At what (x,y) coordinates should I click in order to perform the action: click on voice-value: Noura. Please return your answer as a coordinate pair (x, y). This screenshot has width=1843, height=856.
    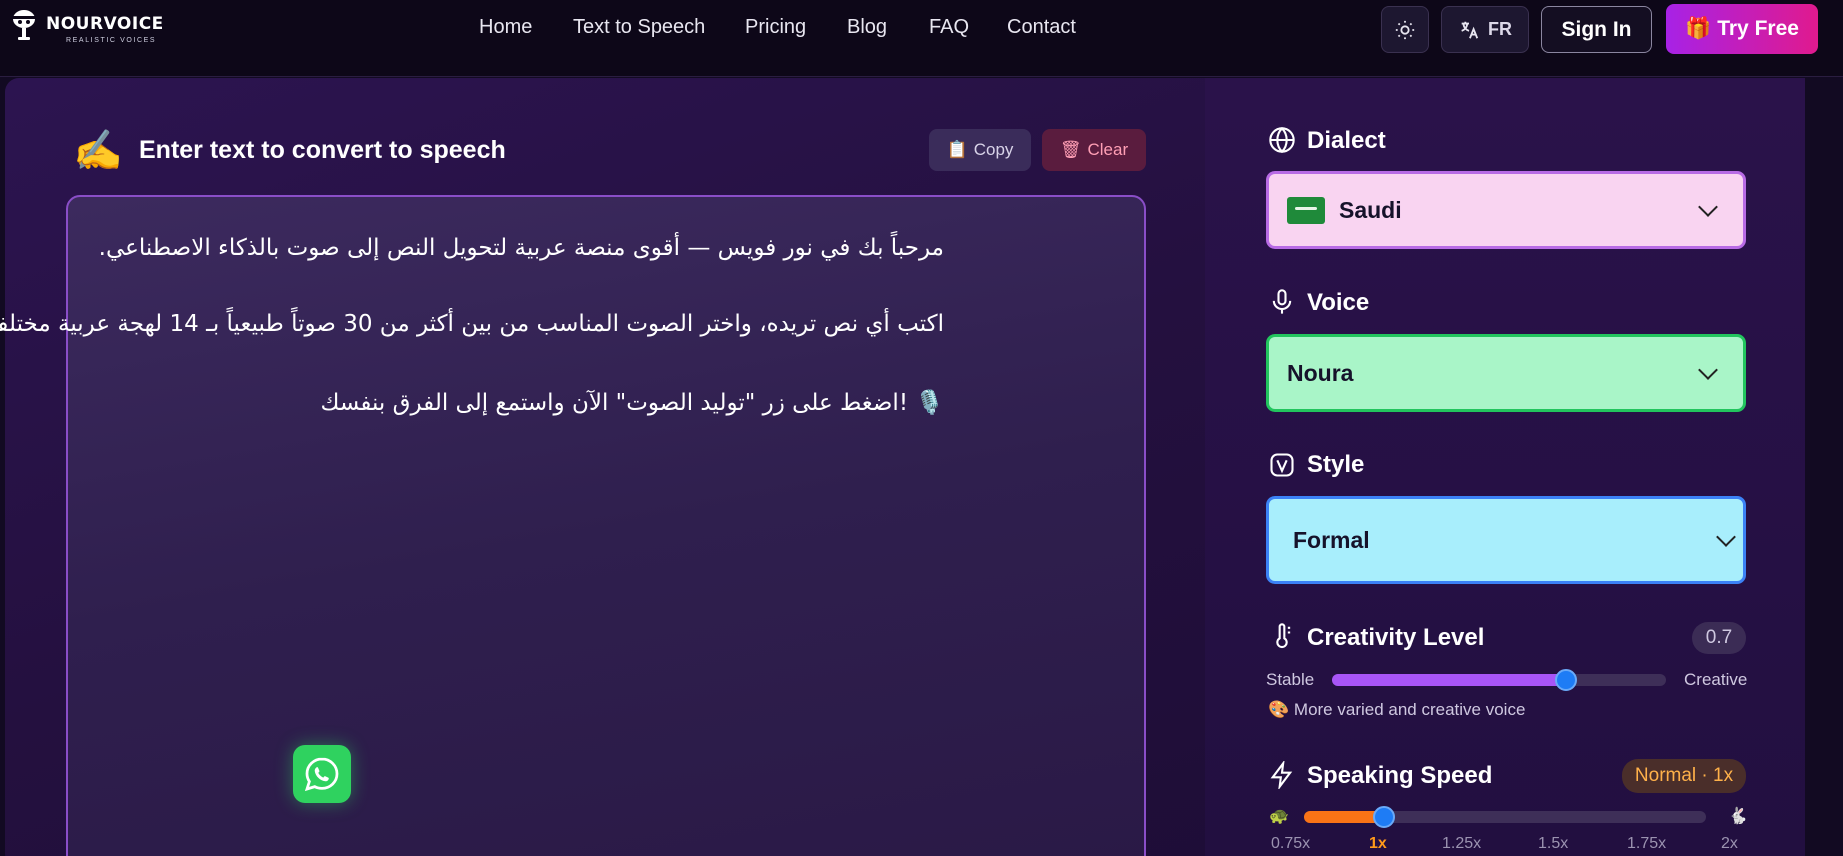
    Looking at the image, I should click on (1320, 372).